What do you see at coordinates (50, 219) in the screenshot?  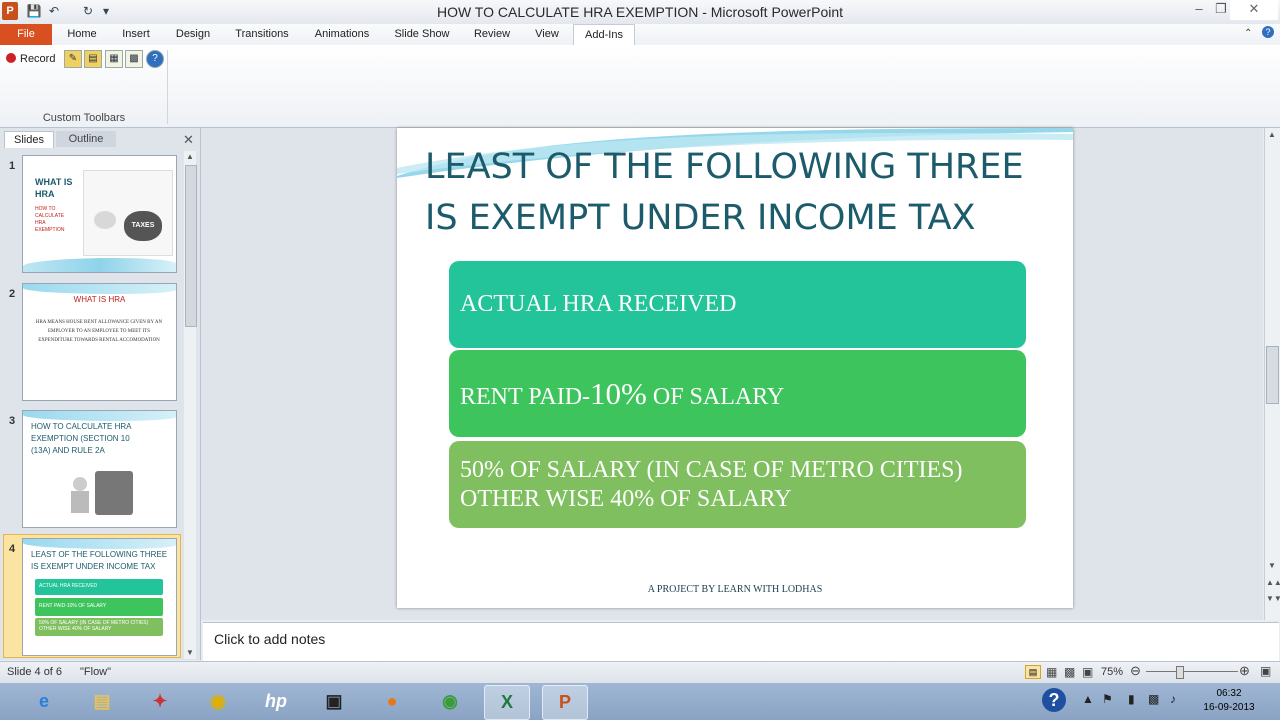 I see `thumb1-subtitle: HOW TO CALCULATE HRA EXEMPTION` at bounding box center [50, 219].